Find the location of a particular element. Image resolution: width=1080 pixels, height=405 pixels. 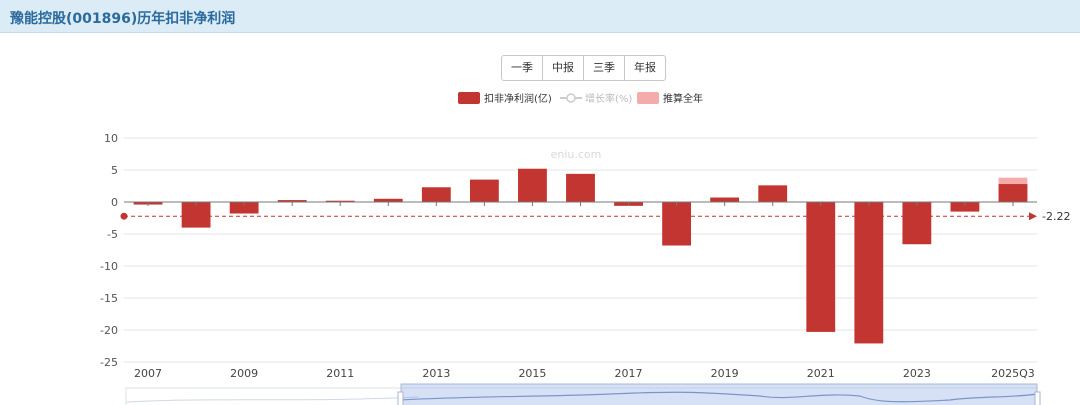

y-tick-label: 5 is located at coordinates (114, 170).